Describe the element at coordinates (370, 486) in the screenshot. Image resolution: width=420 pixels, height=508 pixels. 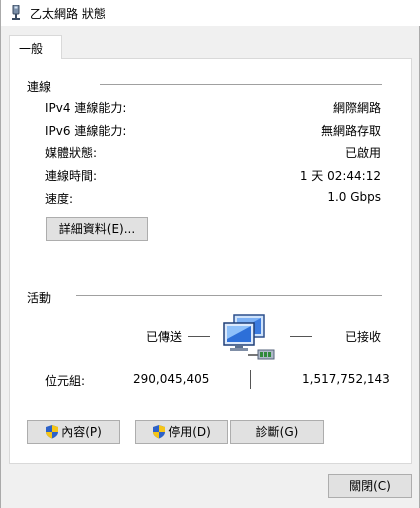
I see `close-button: 關閉(C)` at that location.